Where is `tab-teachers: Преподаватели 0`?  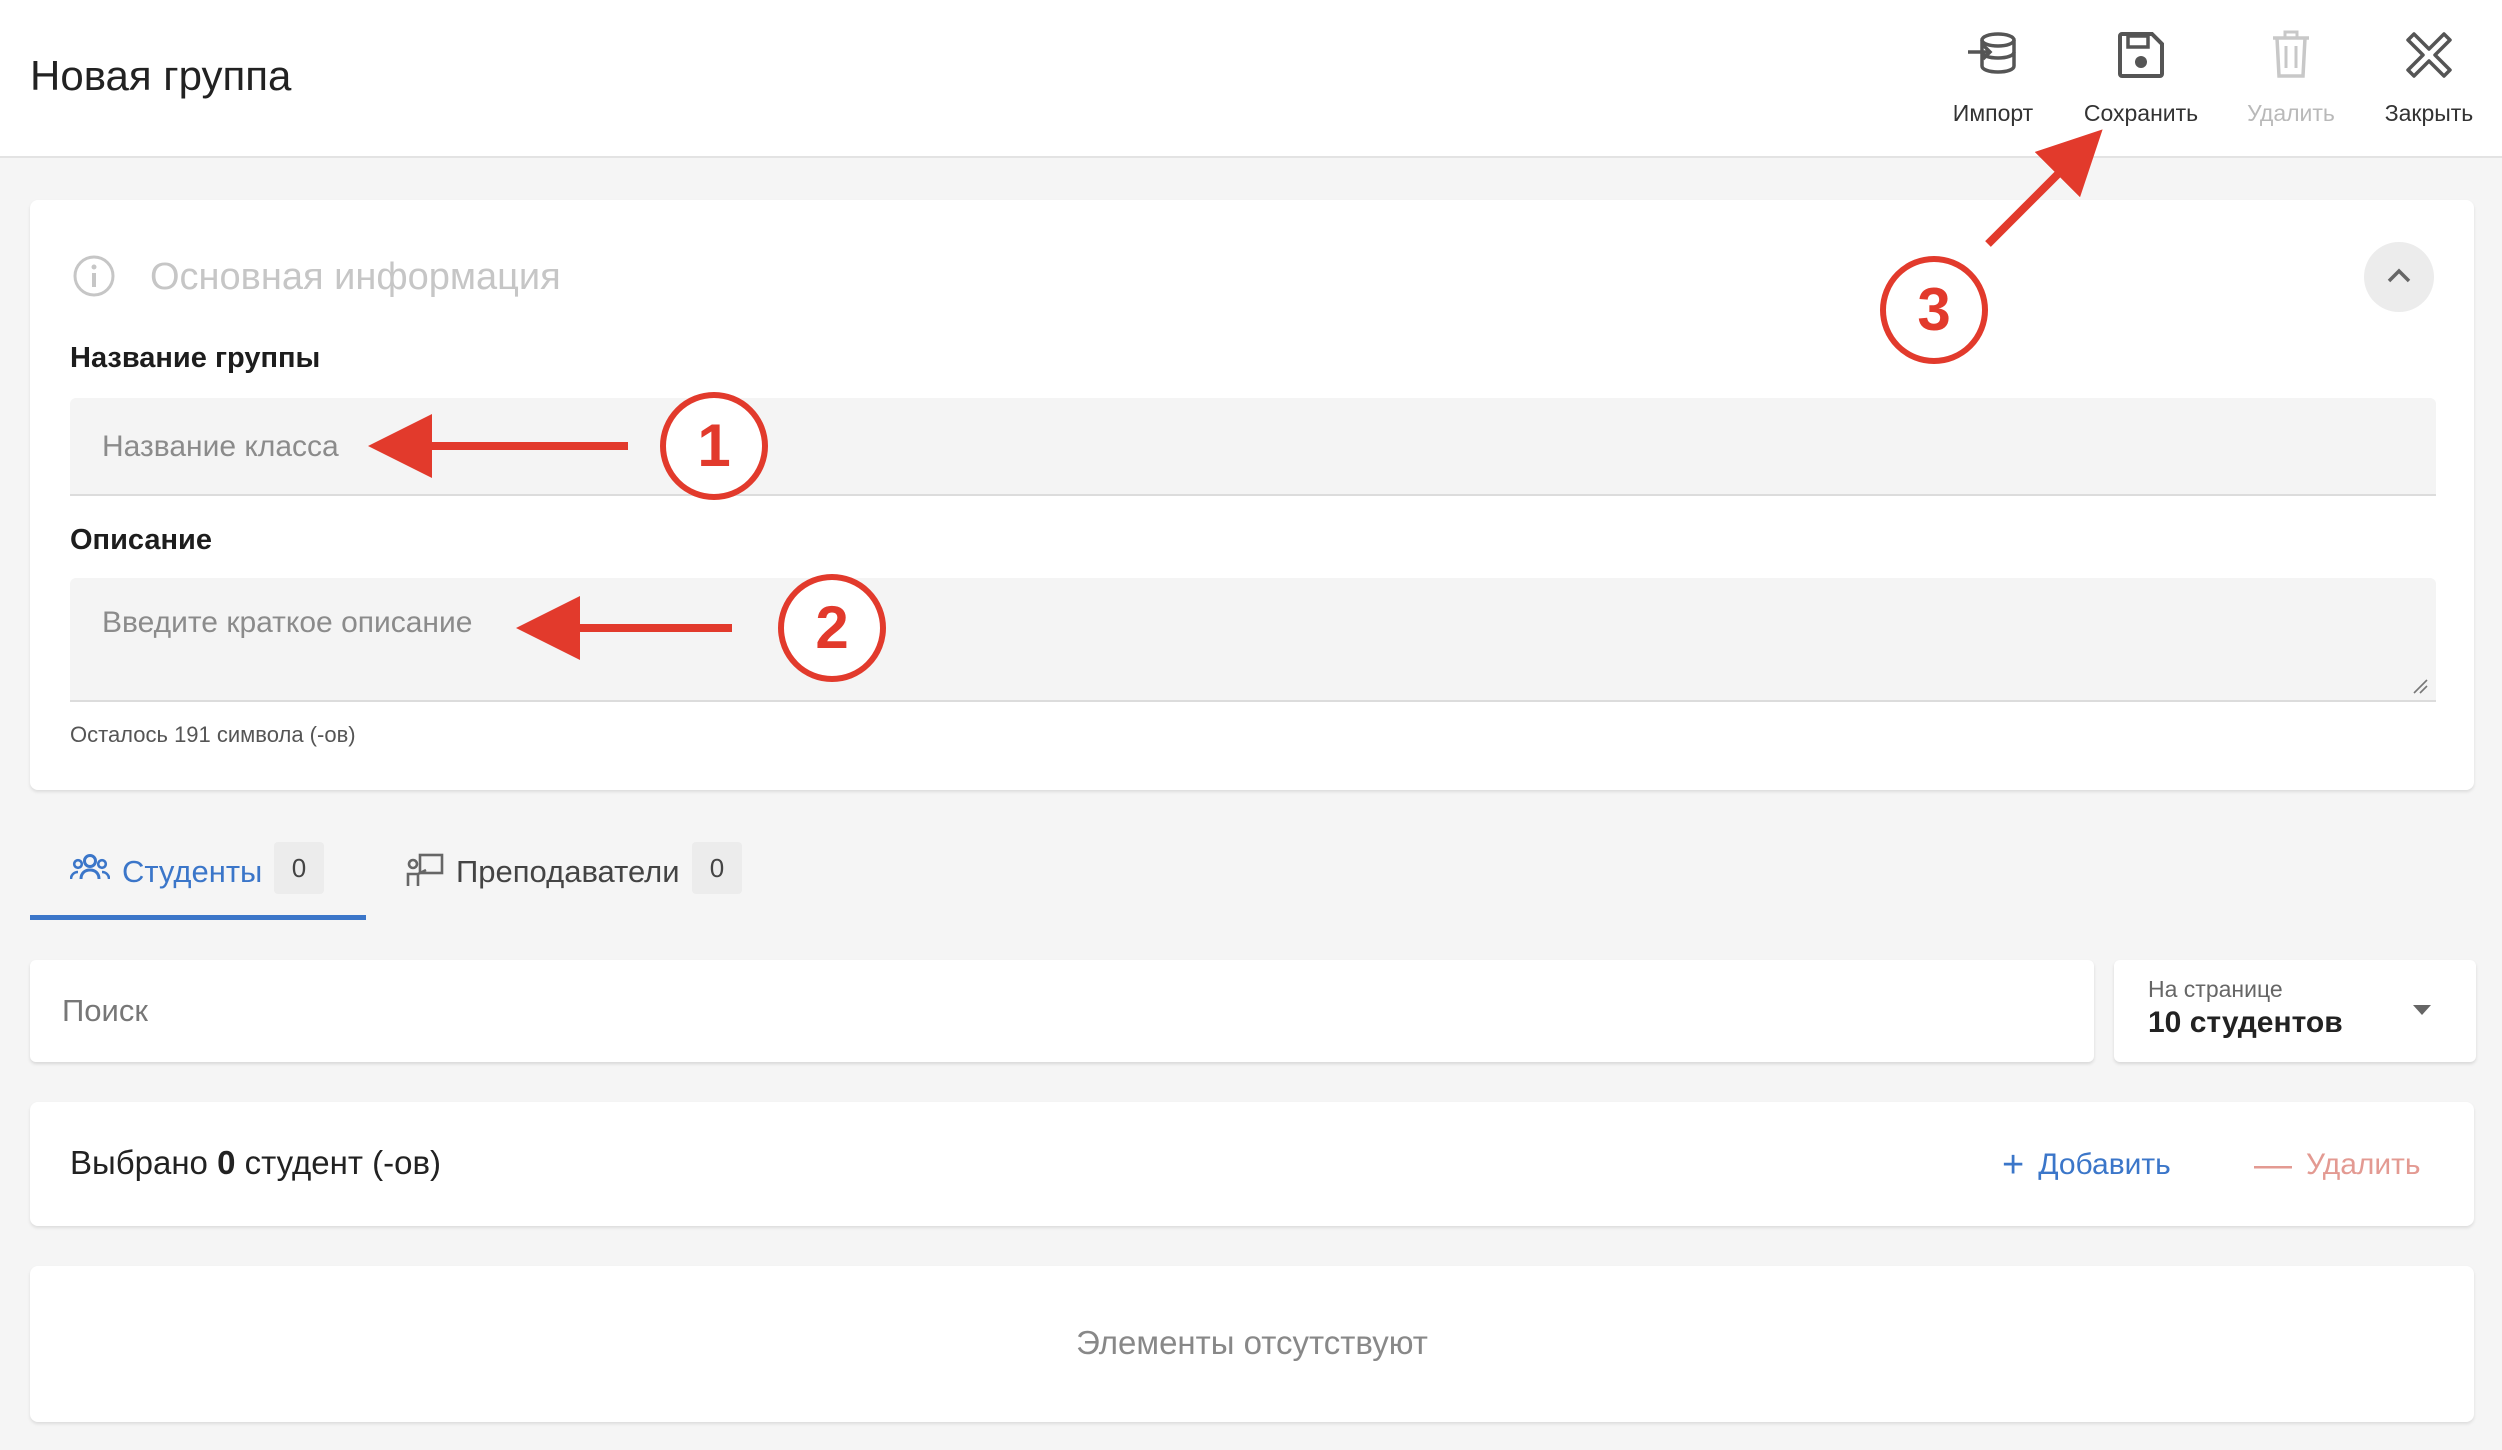
tab-teachers: Преподаватели 0 is located at coordinates (580, 880).